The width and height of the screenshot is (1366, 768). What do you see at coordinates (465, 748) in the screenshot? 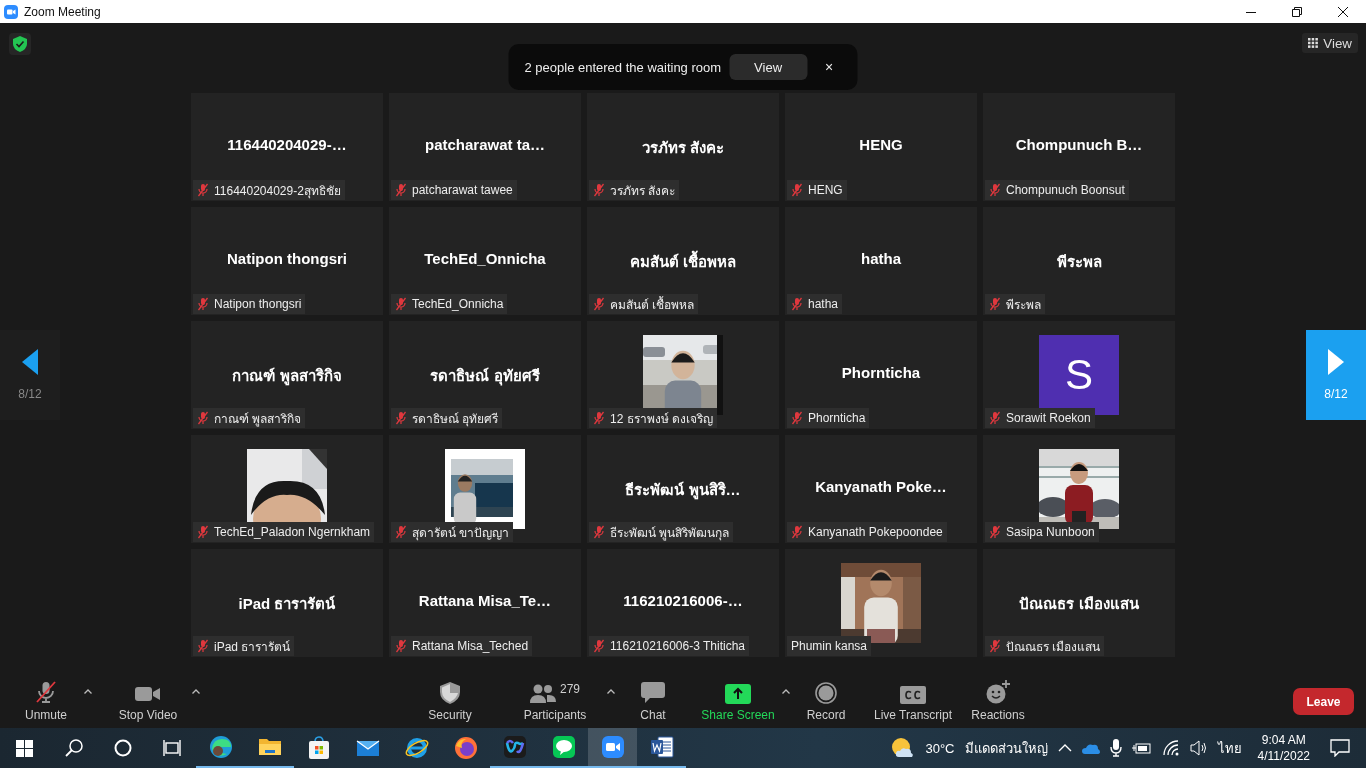
I see `flame-globe-icon` at bounding box center [465, 748].